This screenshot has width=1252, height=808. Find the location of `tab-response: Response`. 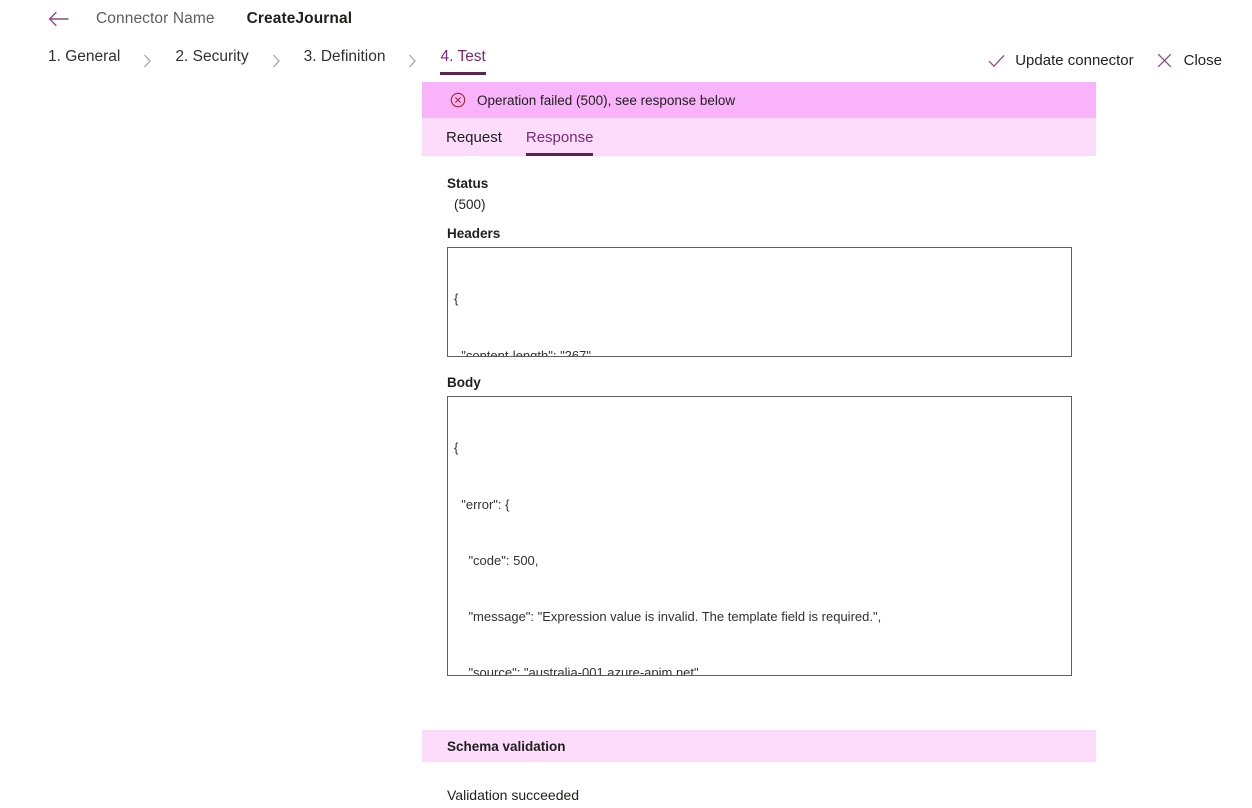

tab-response: Response is located at coordinates (560, 137).